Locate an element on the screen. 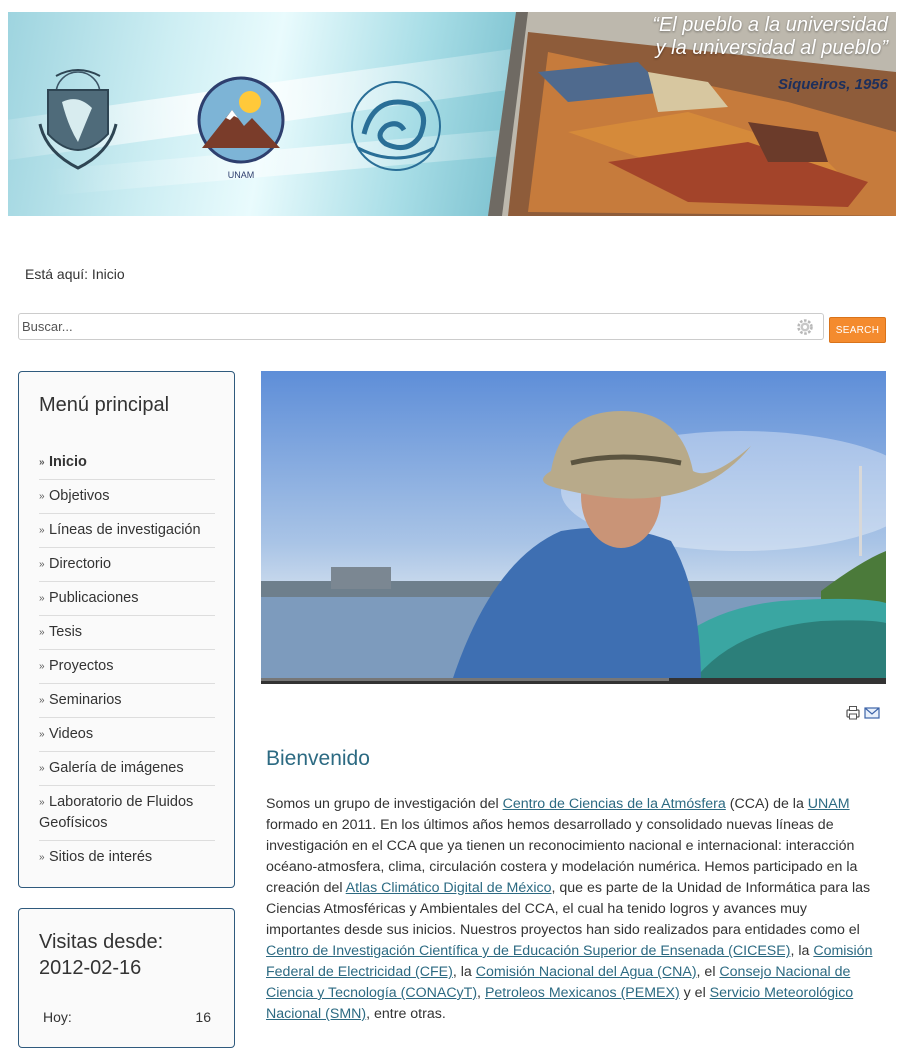 The image size is (904, 1048). menu-item-sitios-de-interes: » Sitios de interés is located at coordinates (127, 857).